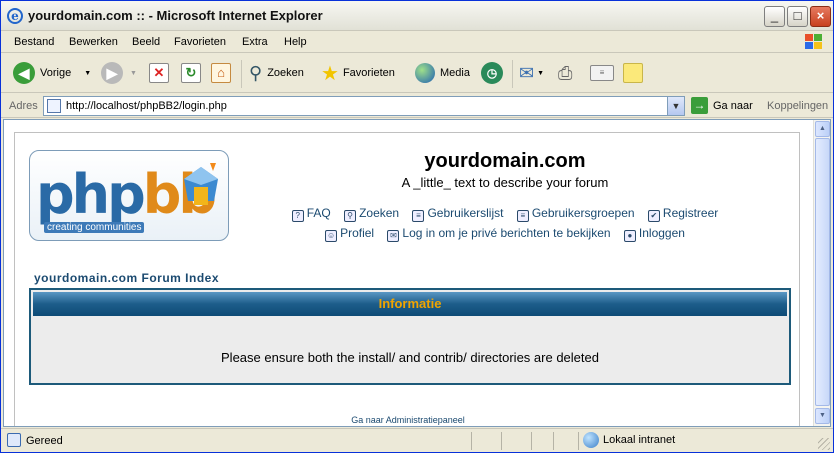 This screenshot has height=453, width=834. I want to click on stop-icon: ✕, so click(159, 73).